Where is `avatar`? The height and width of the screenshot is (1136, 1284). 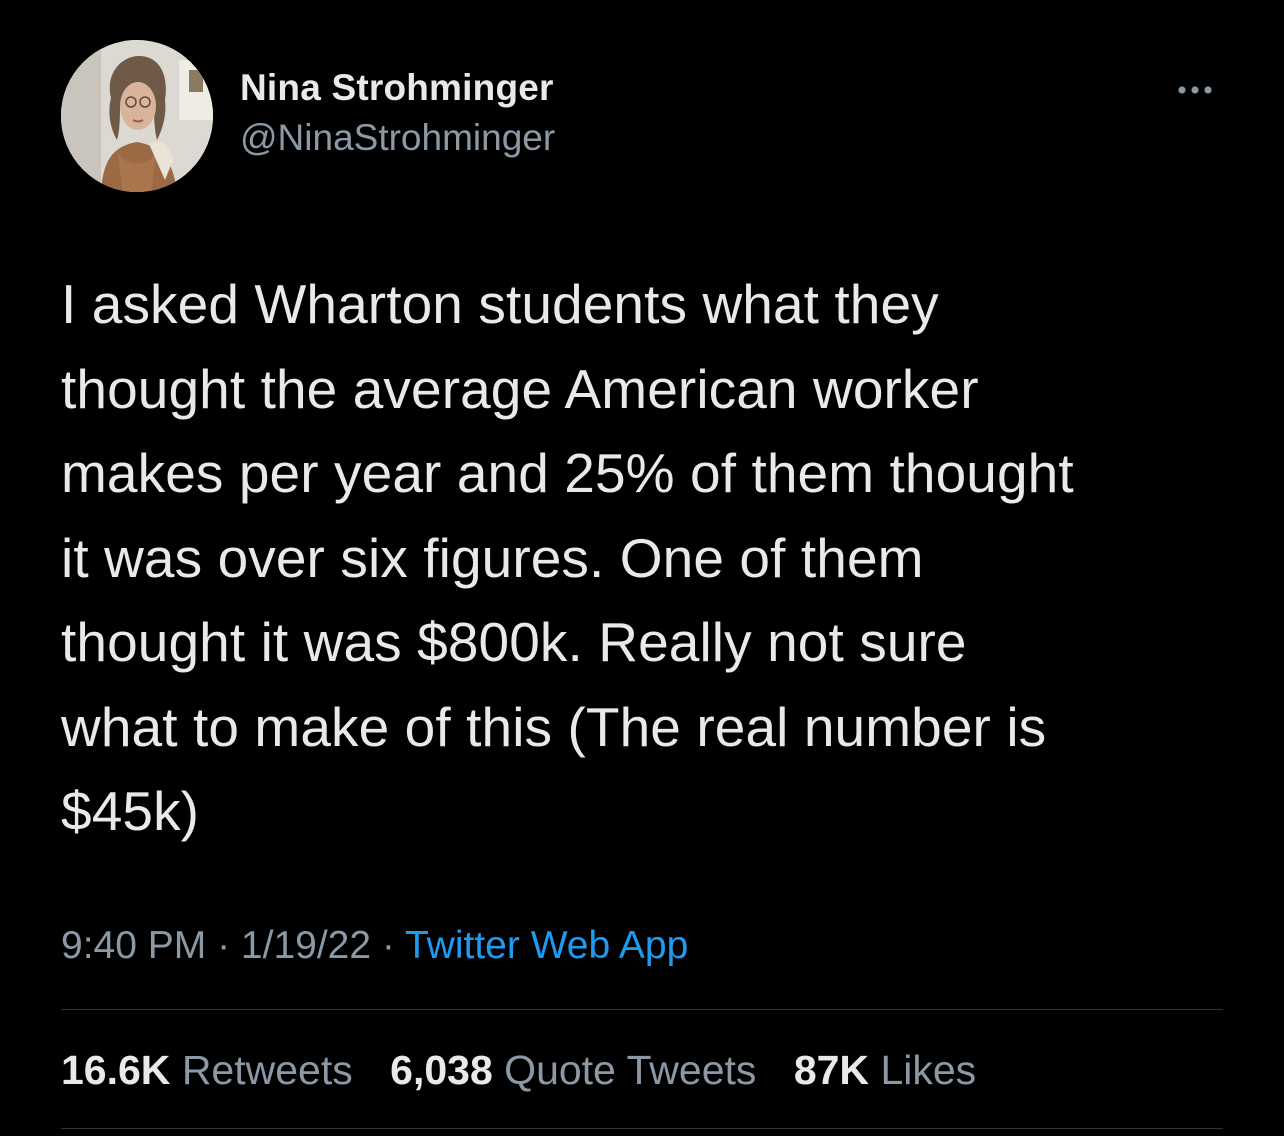
avatar is located at coordinates (137, 116).